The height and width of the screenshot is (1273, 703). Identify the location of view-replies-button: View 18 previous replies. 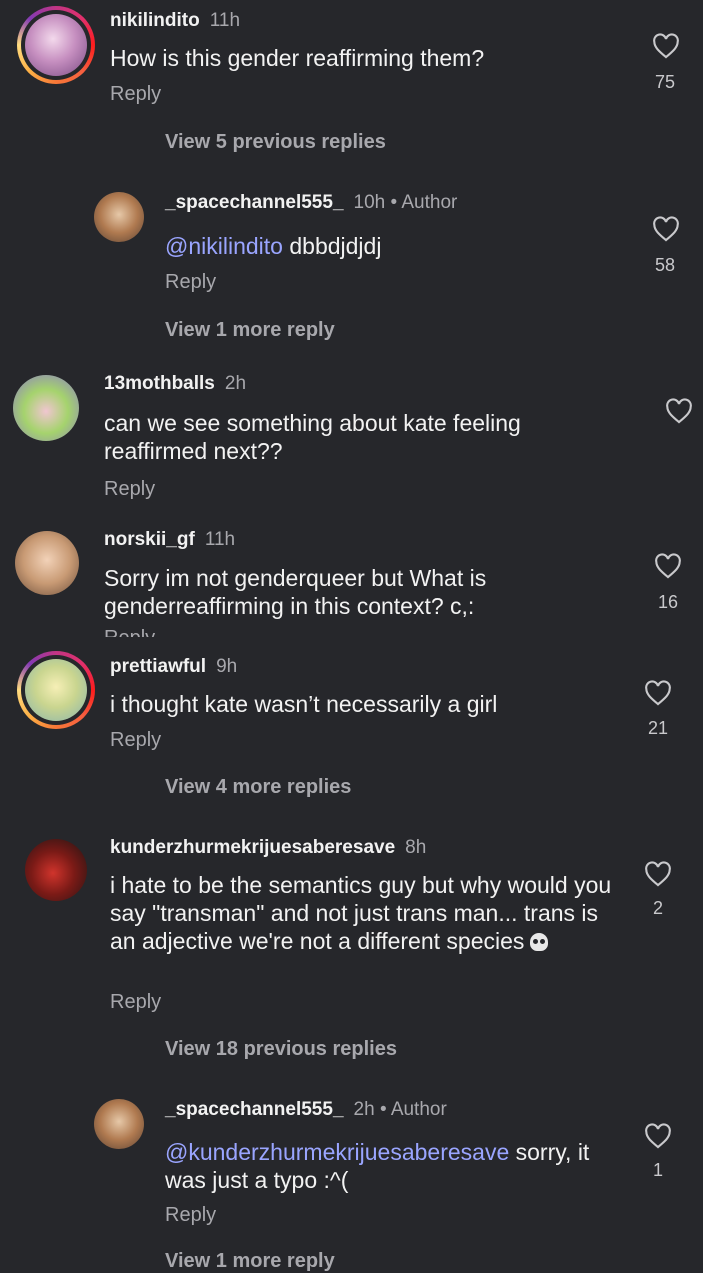
(281, 1049).